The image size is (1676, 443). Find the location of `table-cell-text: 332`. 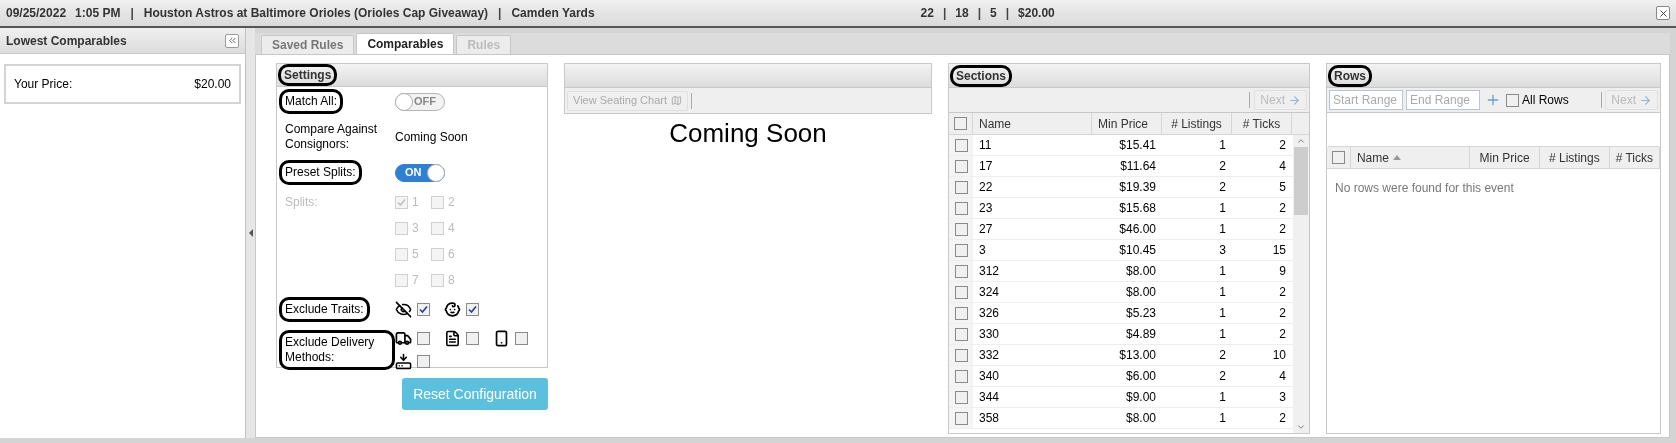

table-cell-text: 332 is located at coordinates (989, 355).